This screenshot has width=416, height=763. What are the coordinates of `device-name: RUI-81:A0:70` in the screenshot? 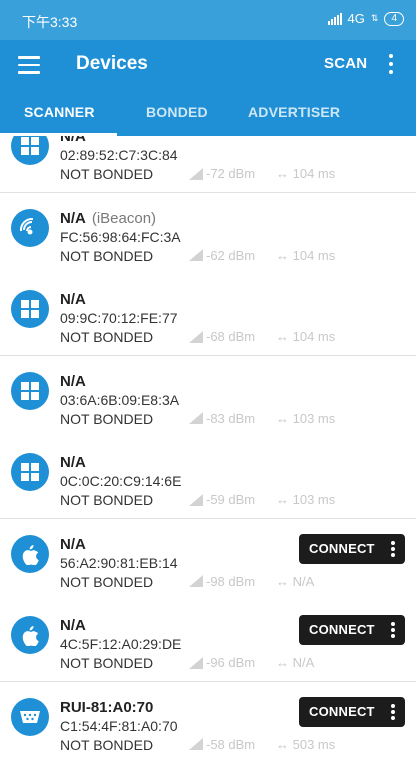 It's located at (106, 707).